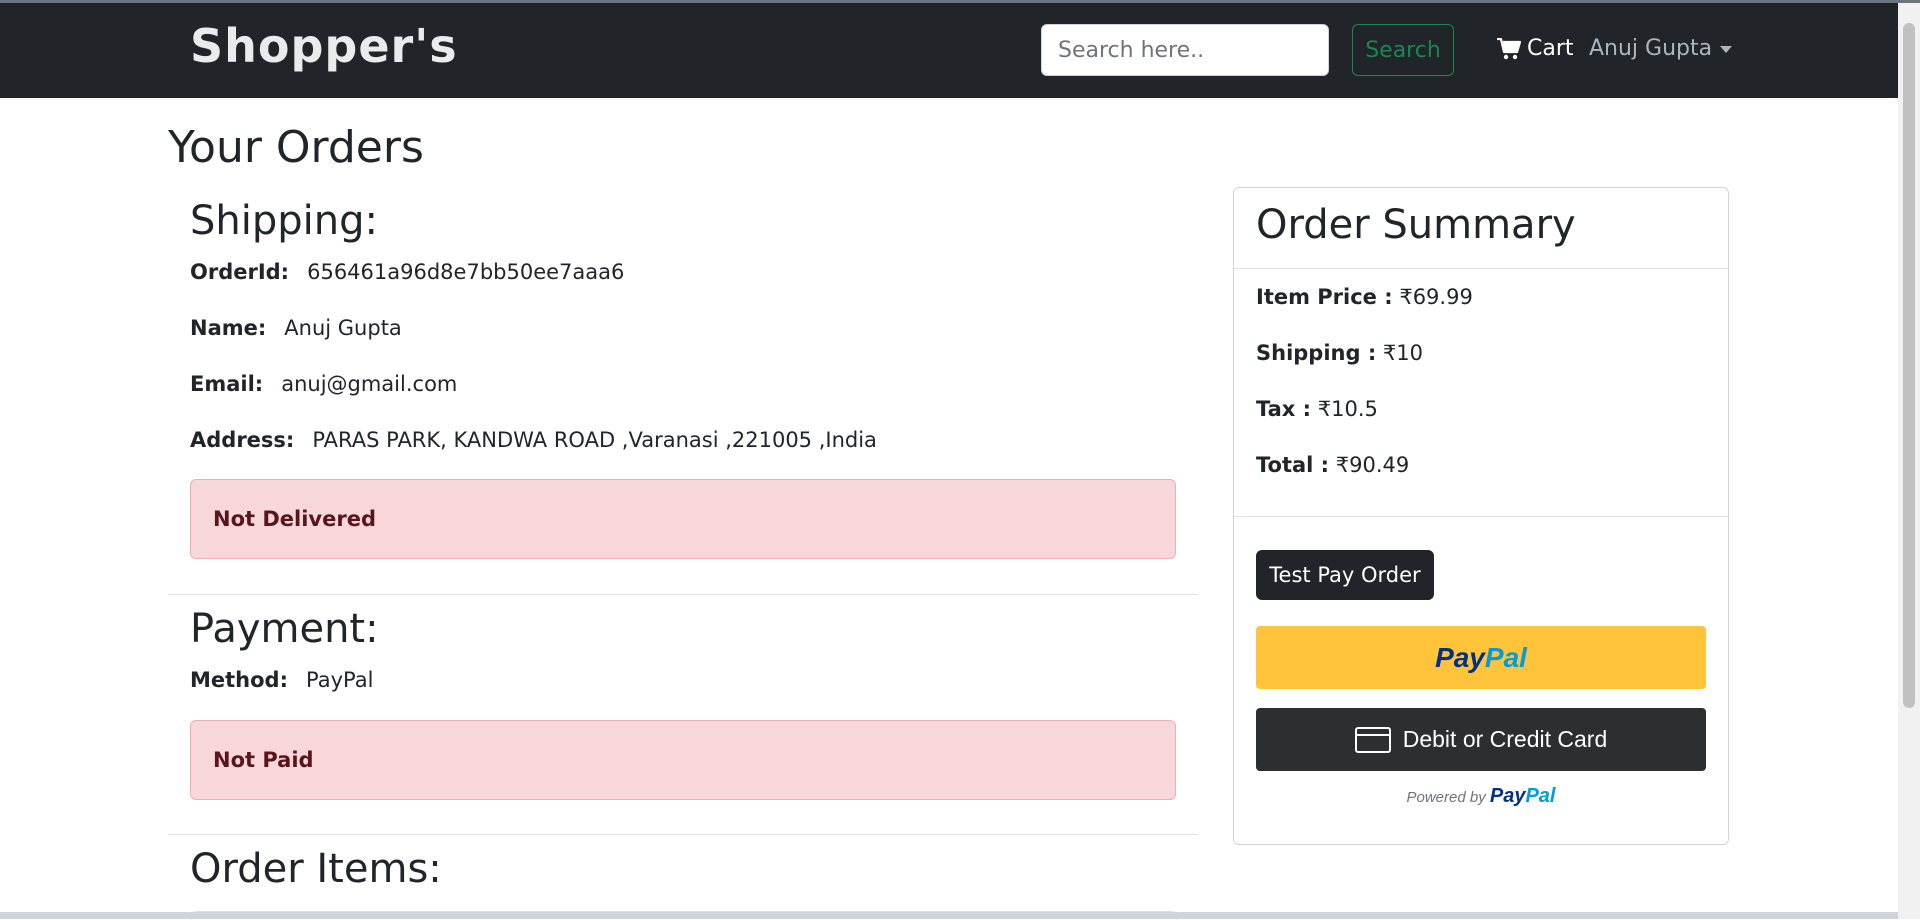 This screenshot has width=1920, height=920. Describe the element at coordinates (316, 869) in the screenshot. I see `order-items-heading: Order Items:` at that location.